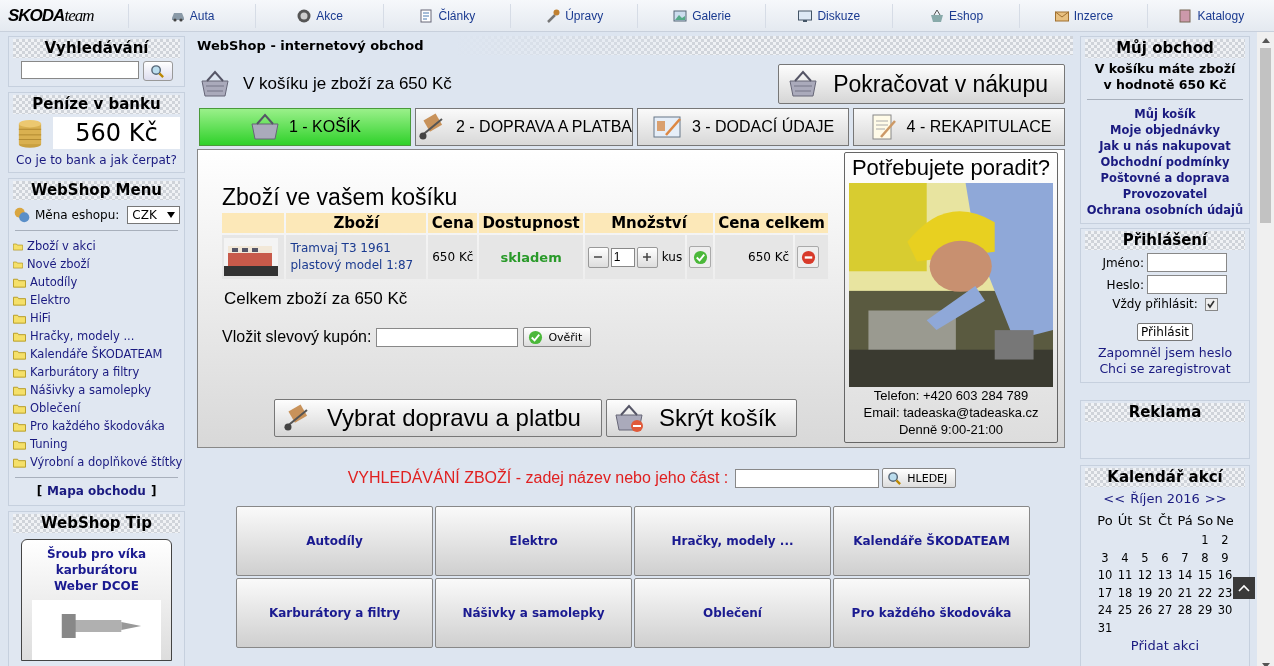  Describe the element at coordinates (1165, 369) in the screenshot. I see `register-link: Chci se zaregistrovat` at that location.